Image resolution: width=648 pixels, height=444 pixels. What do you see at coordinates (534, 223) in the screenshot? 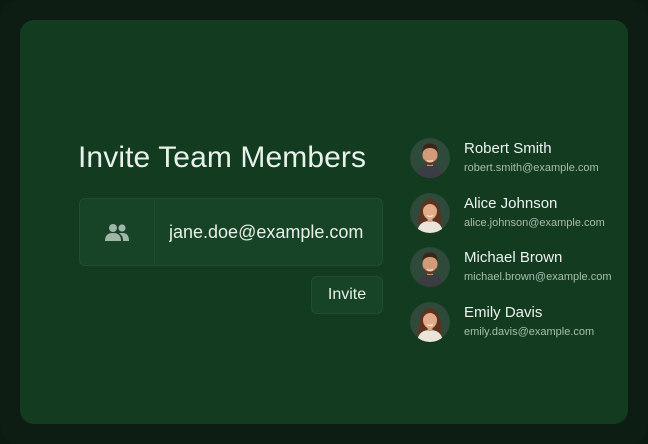
I see `member-email: alice.johnson@example.com` at bounding box center [534, 223].